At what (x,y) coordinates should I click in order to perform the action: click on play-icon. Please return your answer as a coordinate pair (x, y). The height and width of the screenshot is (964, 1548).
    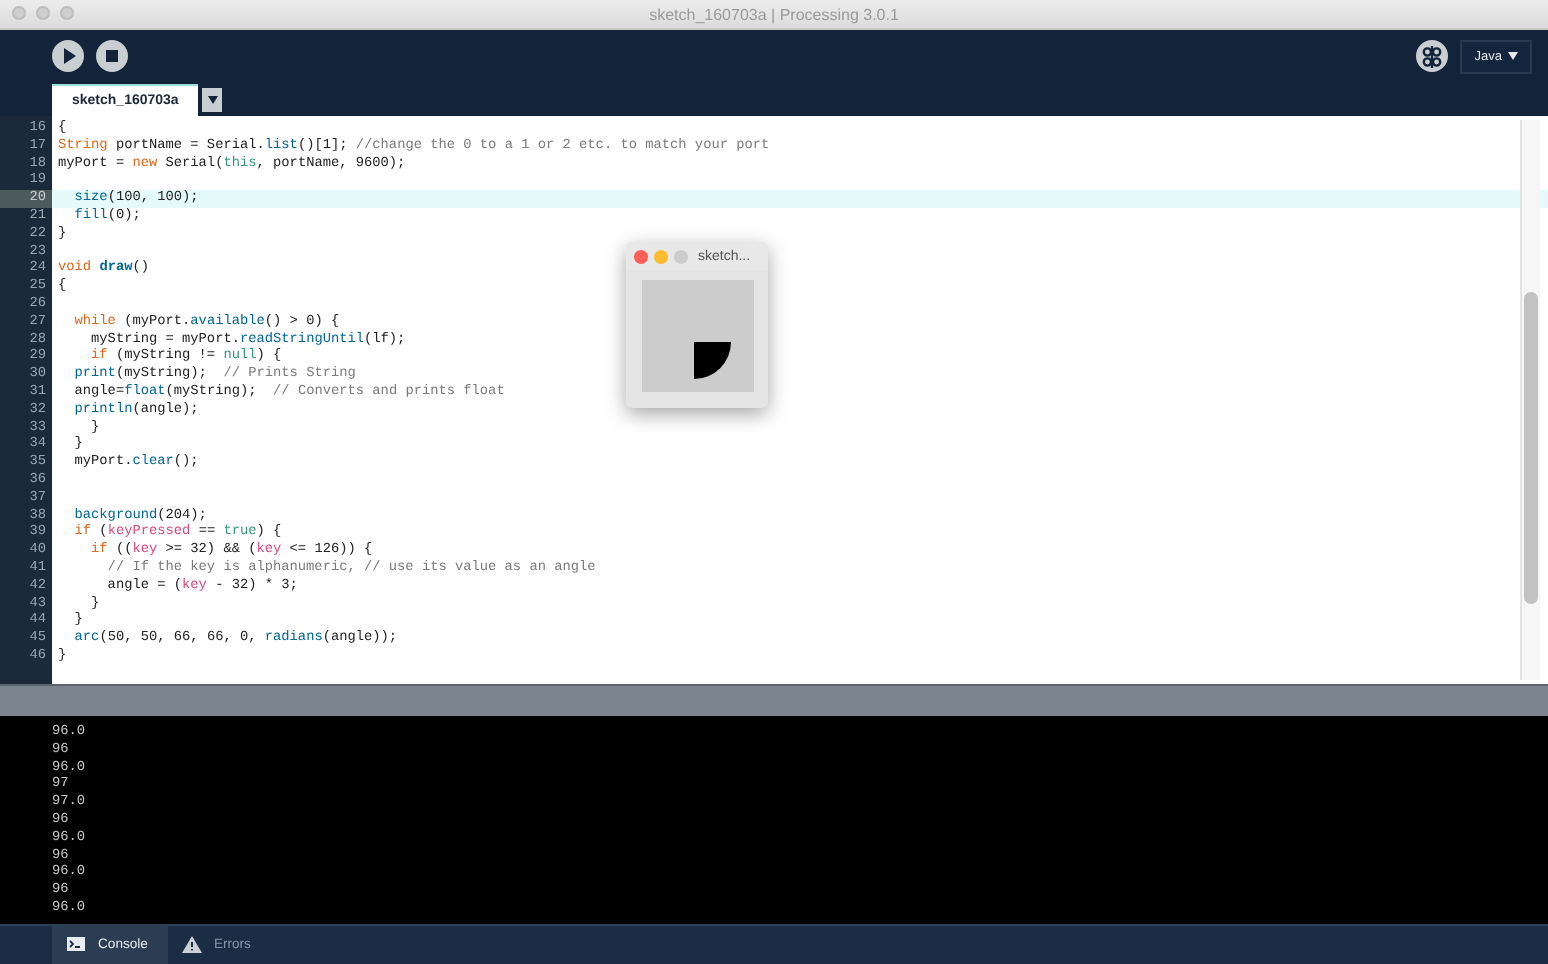
    Looking at the image, I should click on (68, 56).